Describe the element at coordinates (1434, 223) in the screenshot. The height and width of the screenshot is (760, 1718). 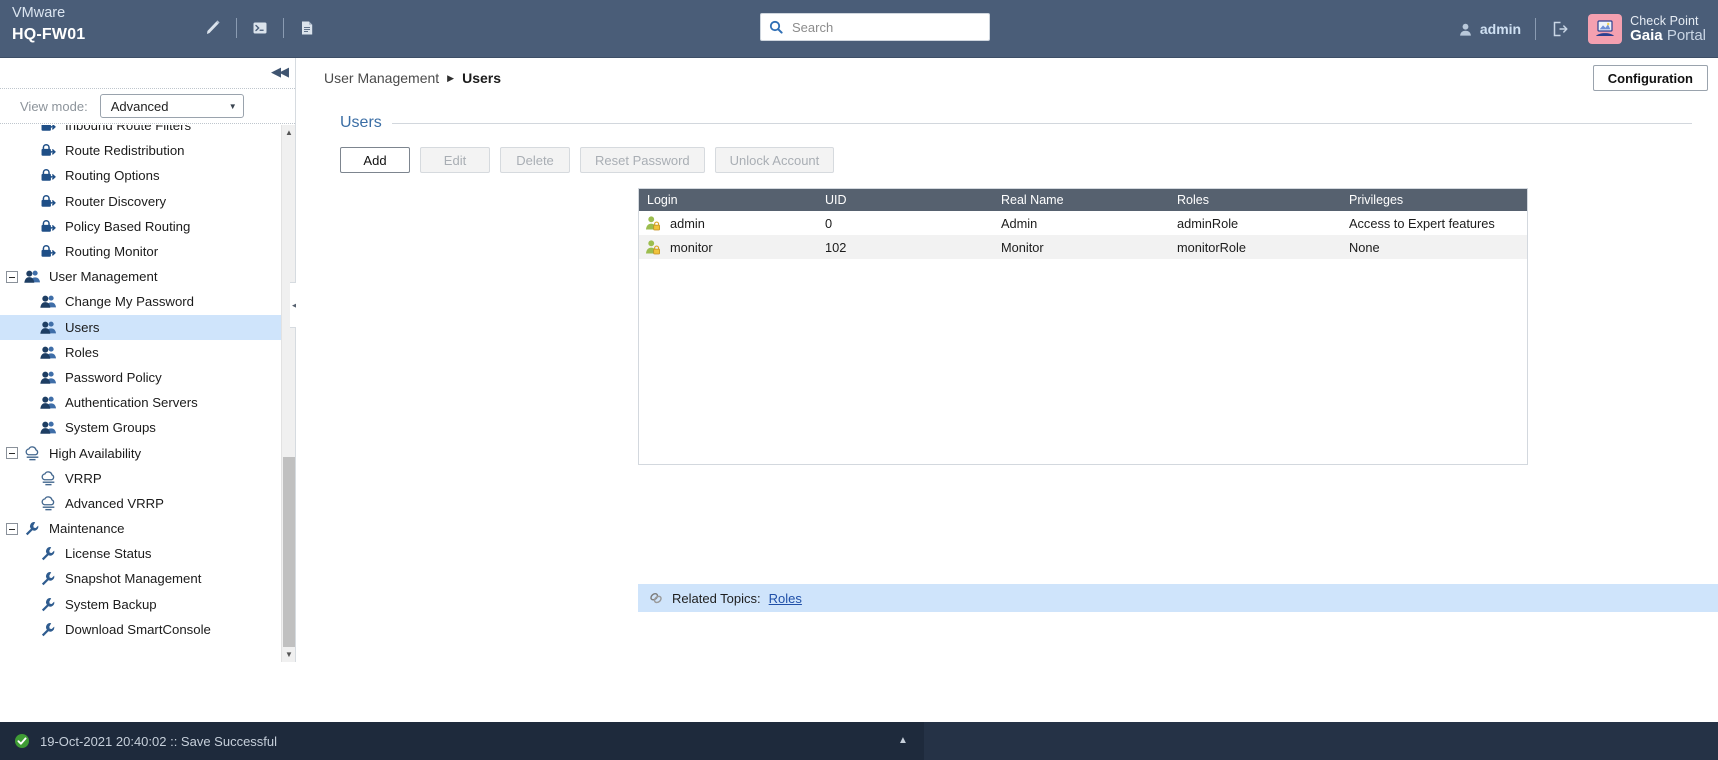
I see `cell-privileges: Access to Expert features` at that location.